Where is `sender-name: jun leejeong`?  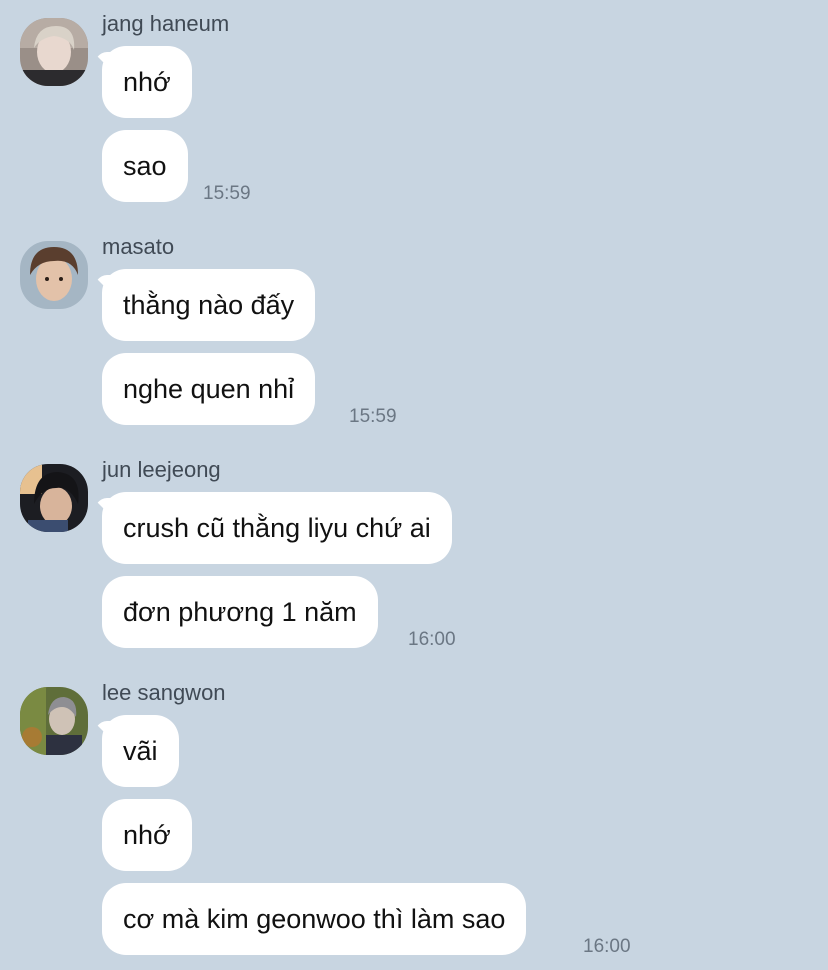
sender-name: jun leejeong is located at coordinates (161, 470).